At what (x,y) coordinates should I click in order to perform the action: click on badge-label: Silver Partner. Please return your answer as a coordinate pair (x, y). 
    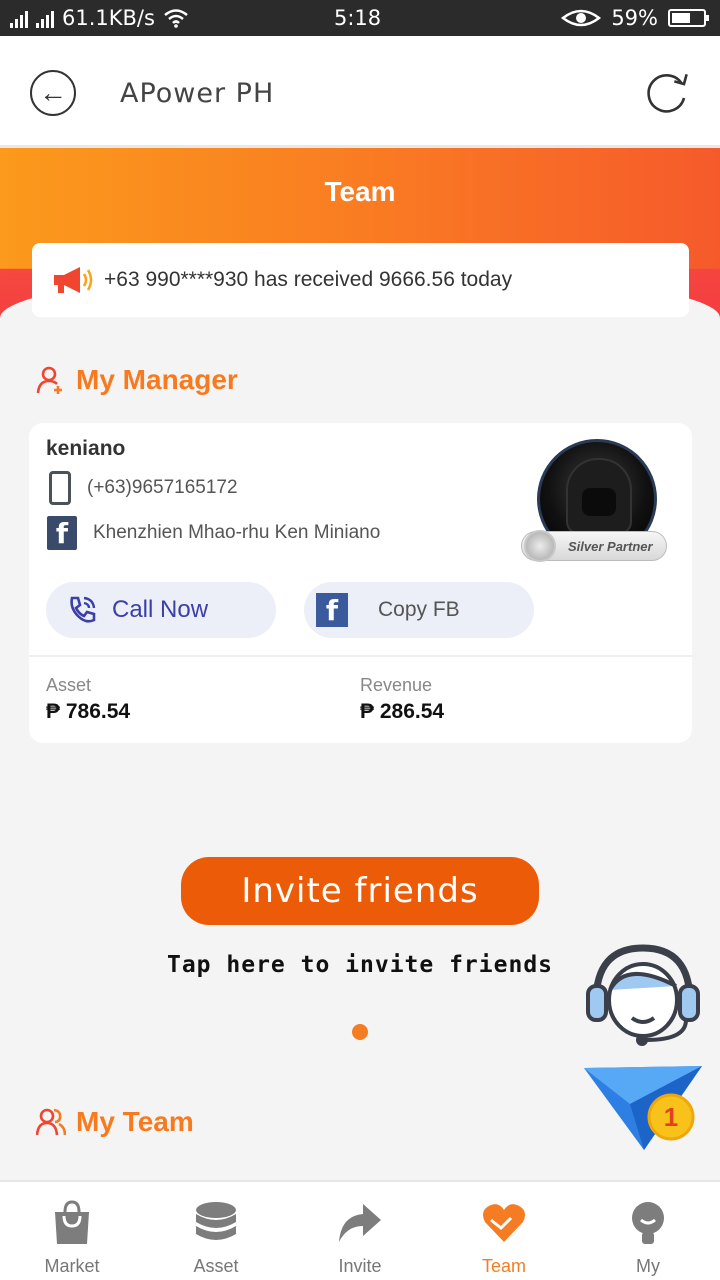
    Looking at the image, I should click on (610, 546).